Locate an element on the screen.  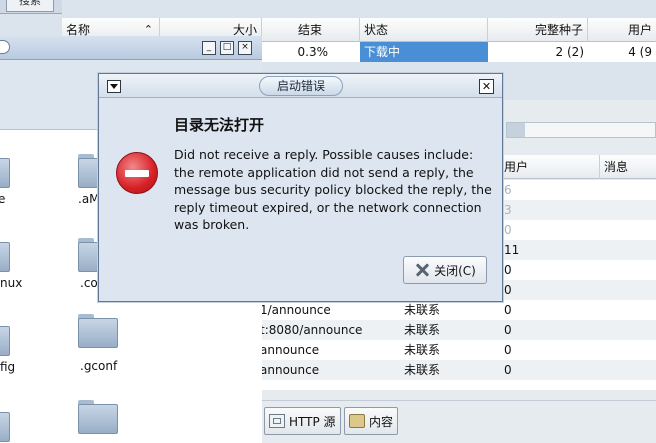
torrent-status: 下载中 is located at coordinates (424, 52).